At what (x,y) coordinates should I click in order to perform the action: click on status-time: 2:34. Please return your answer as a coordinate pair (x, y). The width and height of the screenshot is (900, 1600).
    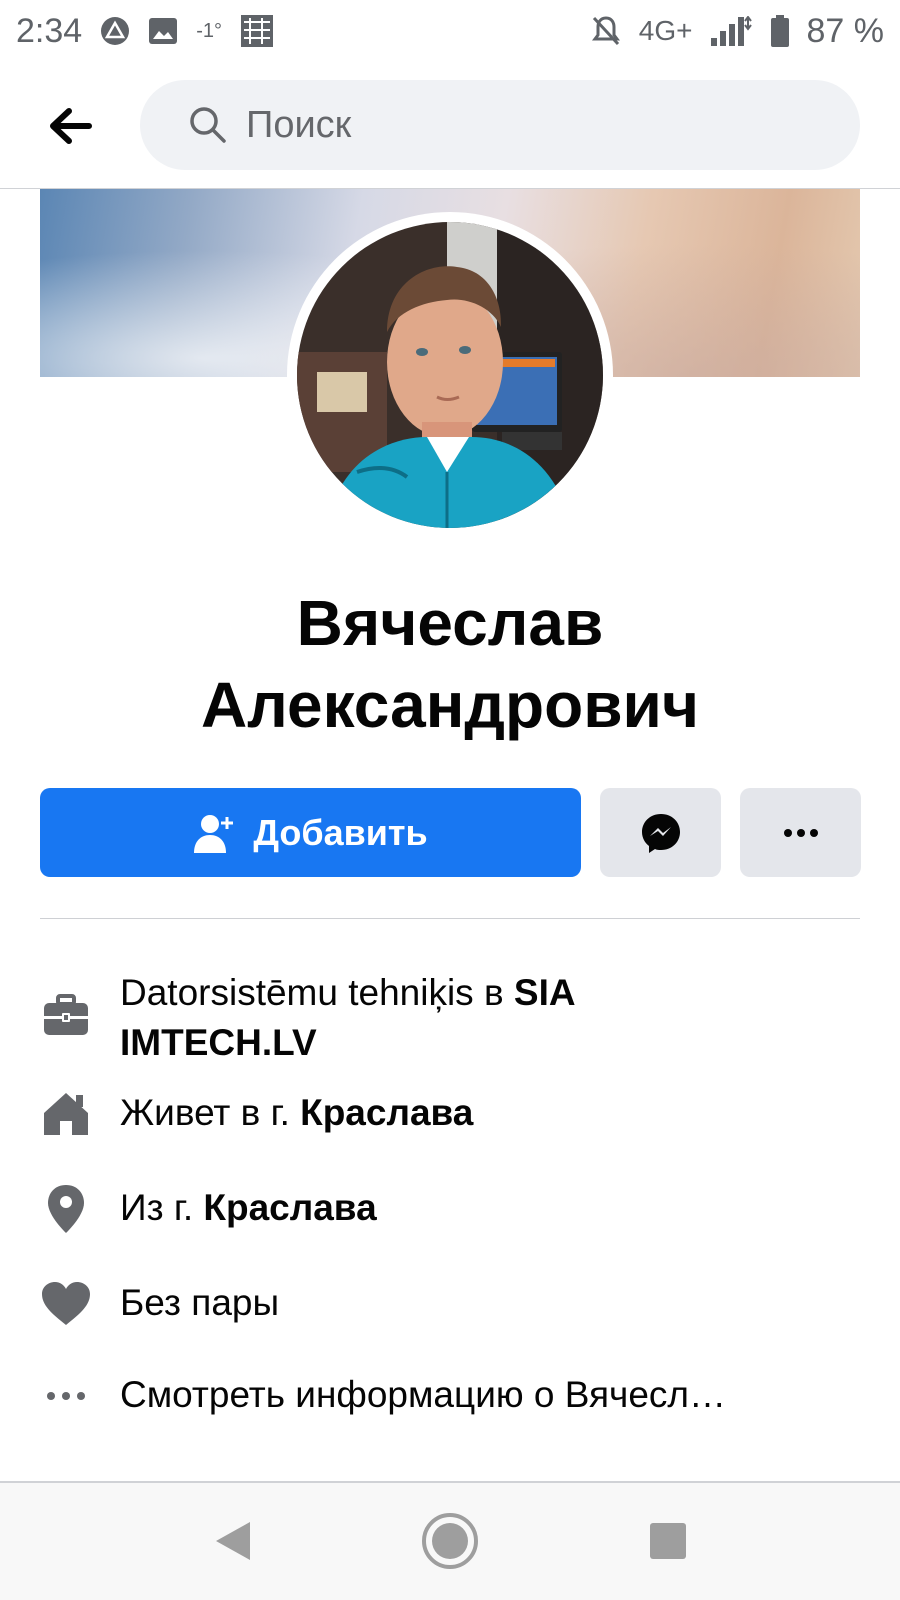
    Looking at the image, I should click on (49, 30).